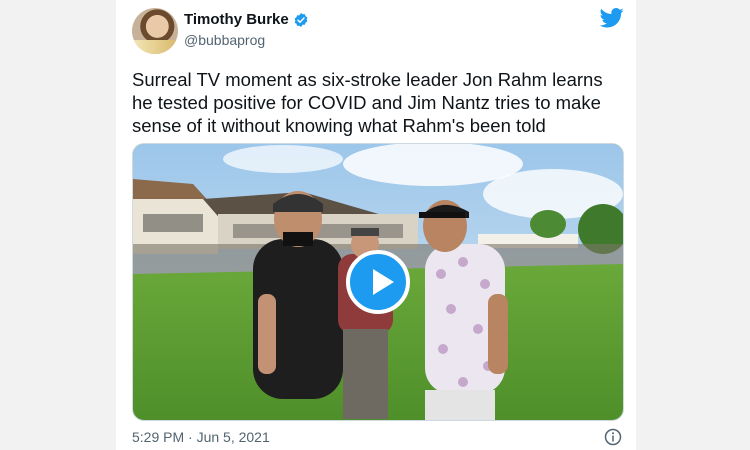  Describe the element at coordinates (612, 18) in the screenshot. I see `twitter-bird-icon` at that location.